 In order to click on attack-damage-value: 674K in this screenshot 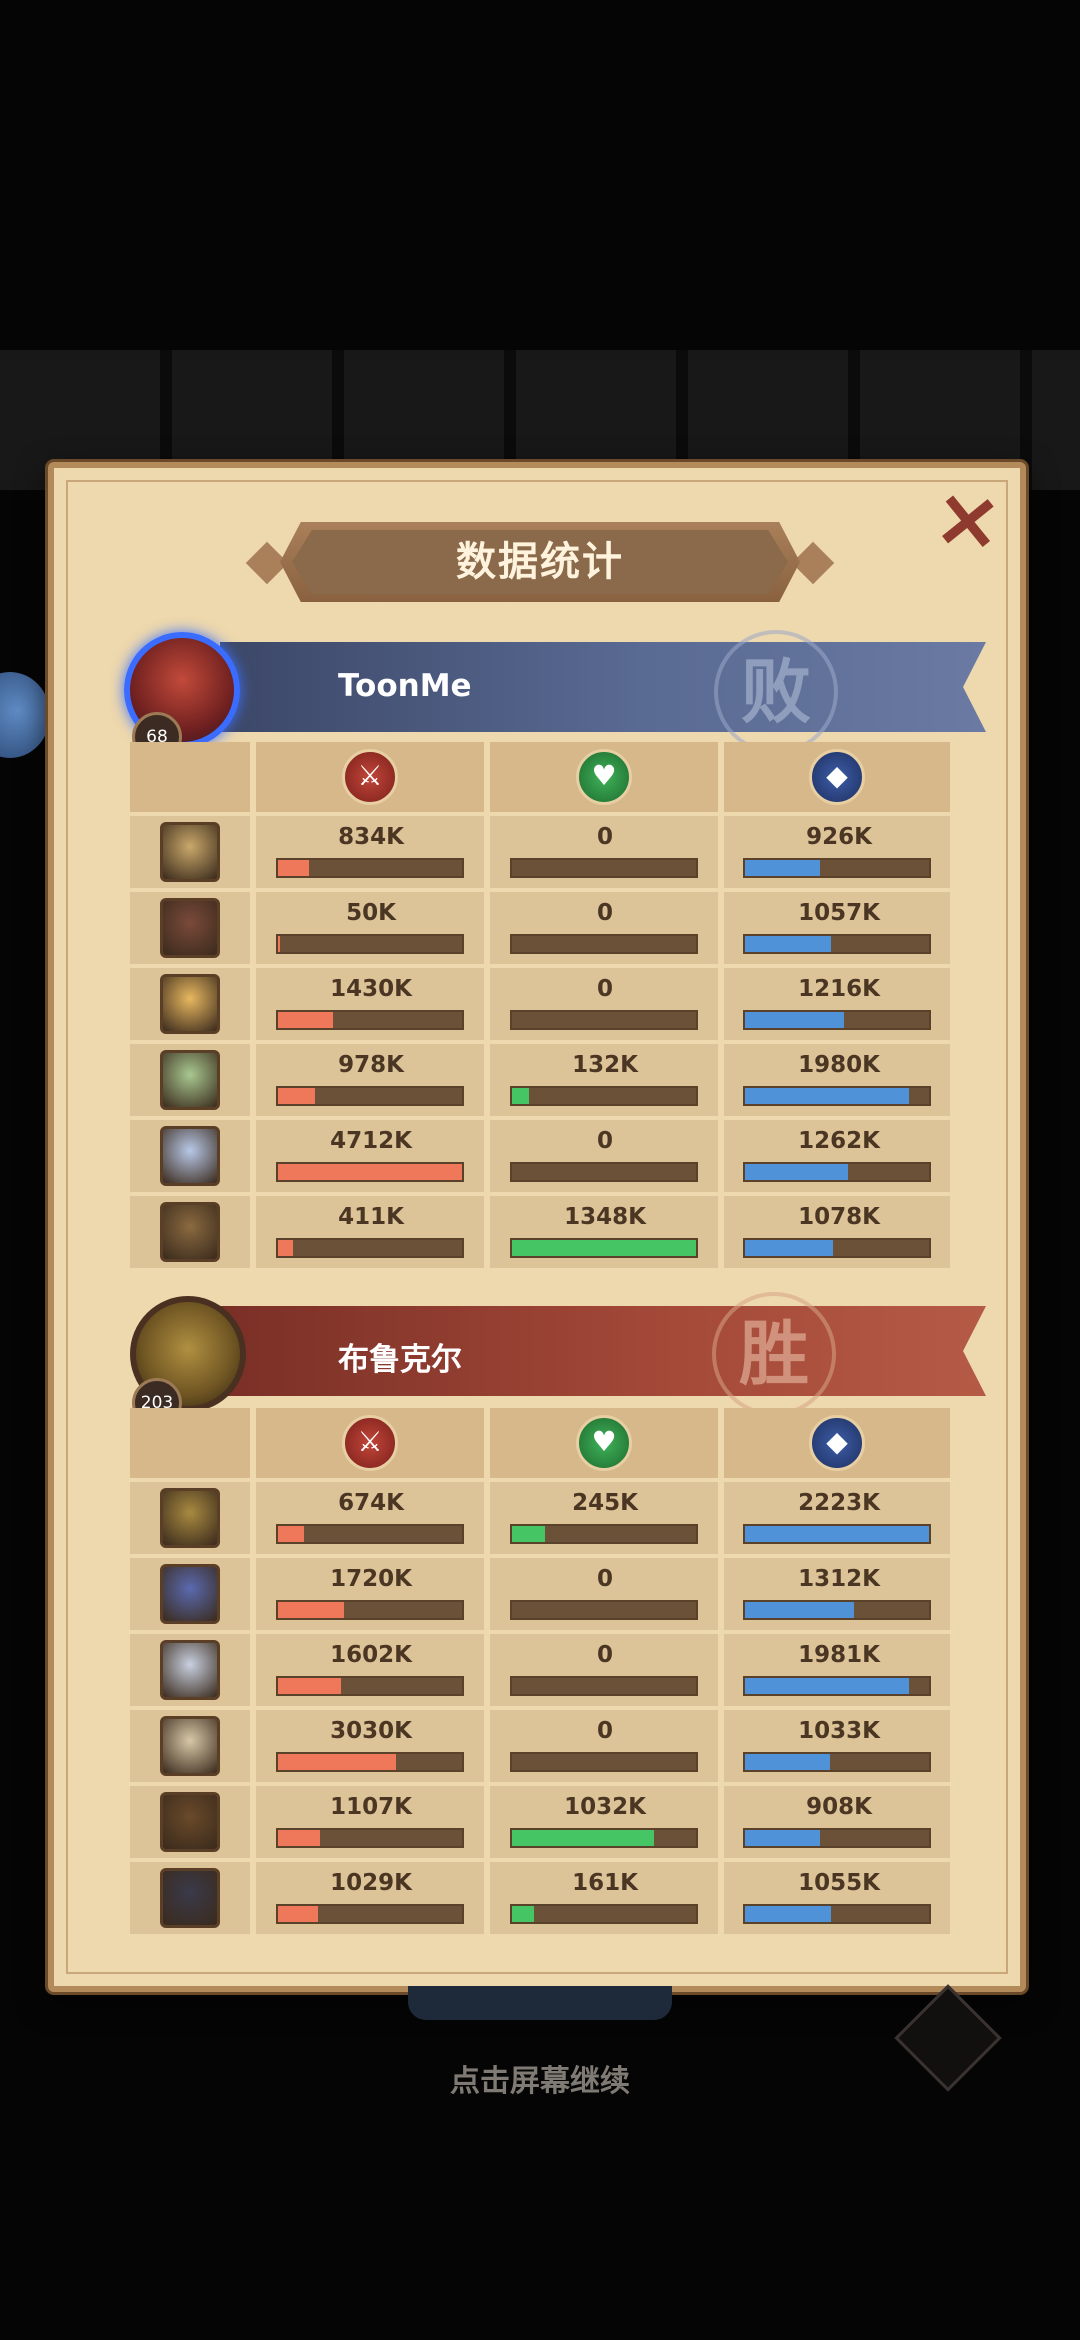, I will do `click(371, 1503)`.